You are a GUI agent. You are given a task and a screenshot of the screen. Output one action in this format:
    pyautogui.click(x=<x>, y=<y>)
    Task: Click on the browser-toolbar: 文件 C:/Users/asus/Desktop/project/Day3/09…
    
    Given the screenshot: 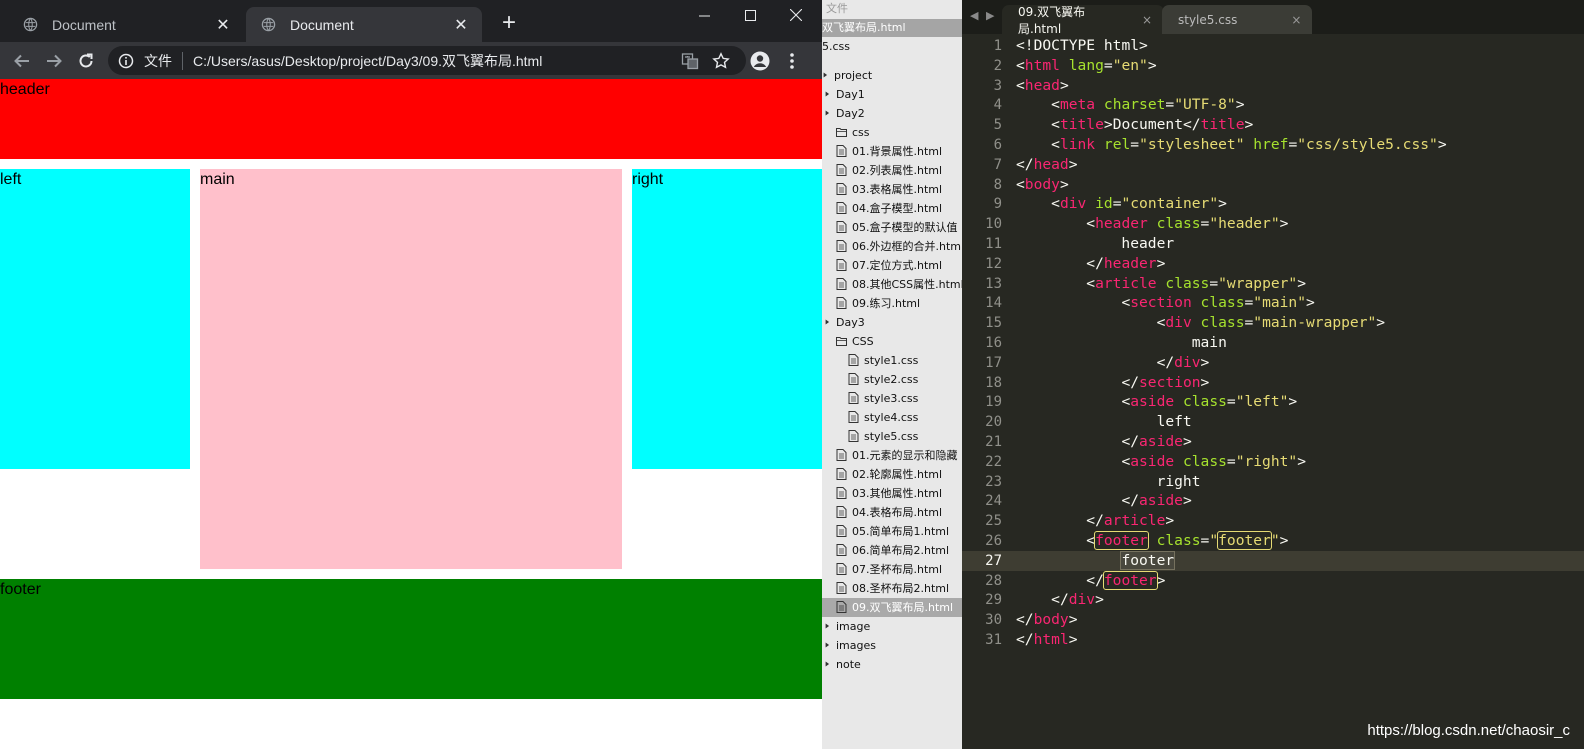 What is the action you would take?
    pyautogui.click(x=411, y=60)
    